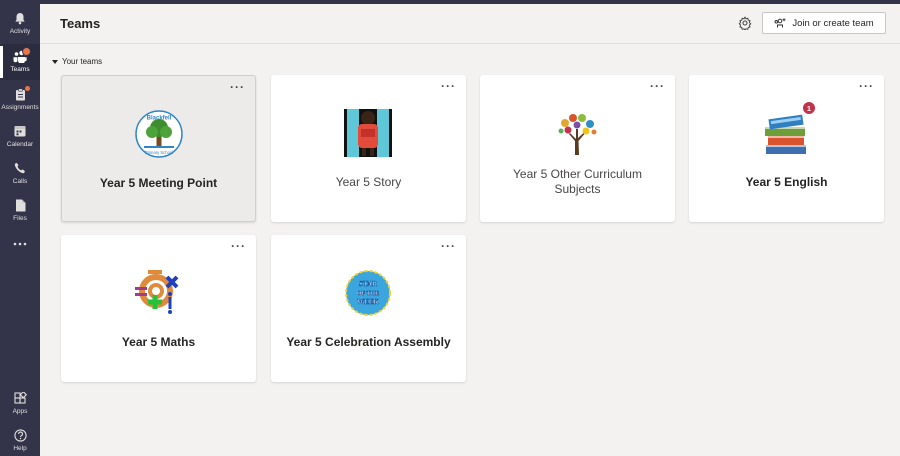  Describe the element at coordinates (157, 292) in the screenshot. I see `math-symbols-icon` at that location.